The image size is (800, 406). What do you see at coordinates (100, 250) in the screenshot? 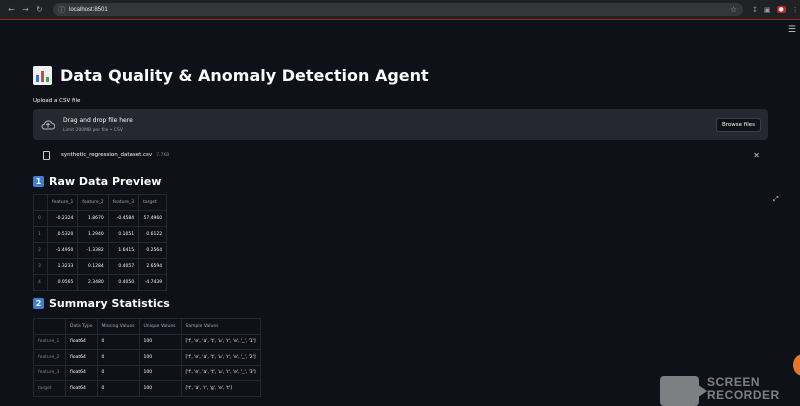
I see `table-row: 2 -1.4950 -1.3382 1.6415 0.2564` at bounding box center [100, 250].